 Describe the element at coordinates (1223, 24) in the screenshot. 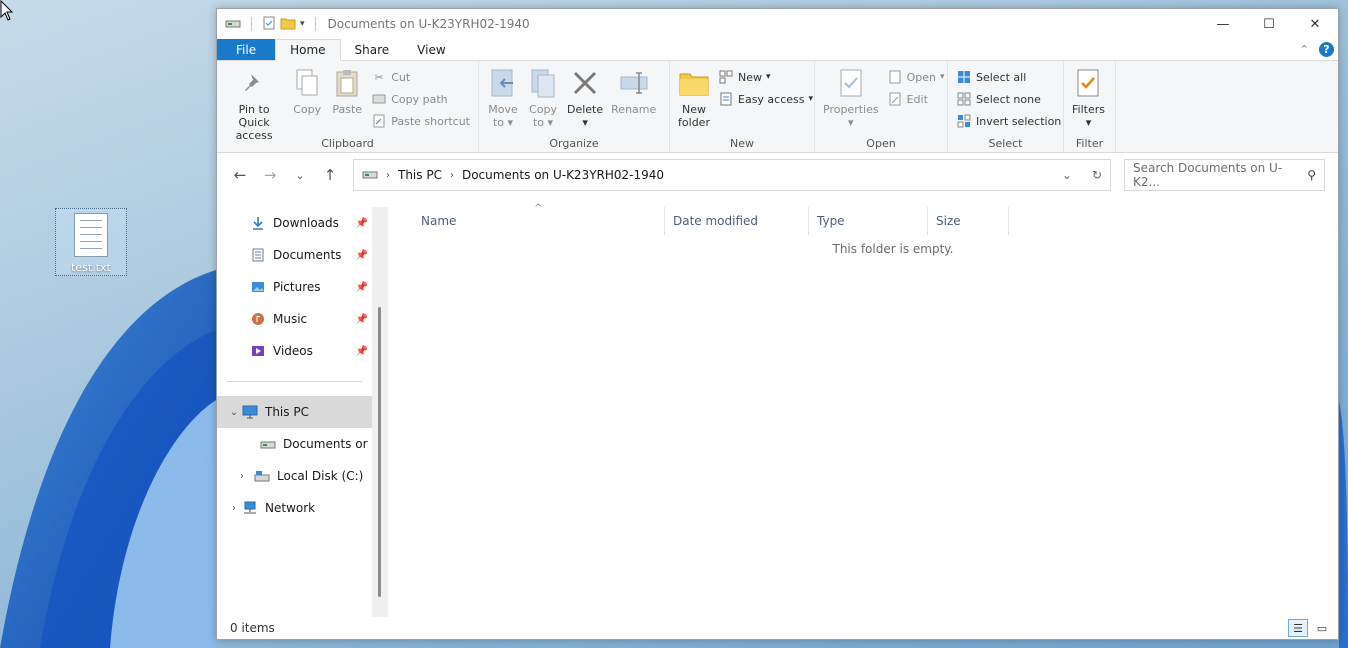

I see `minimize-button: —` at that location.